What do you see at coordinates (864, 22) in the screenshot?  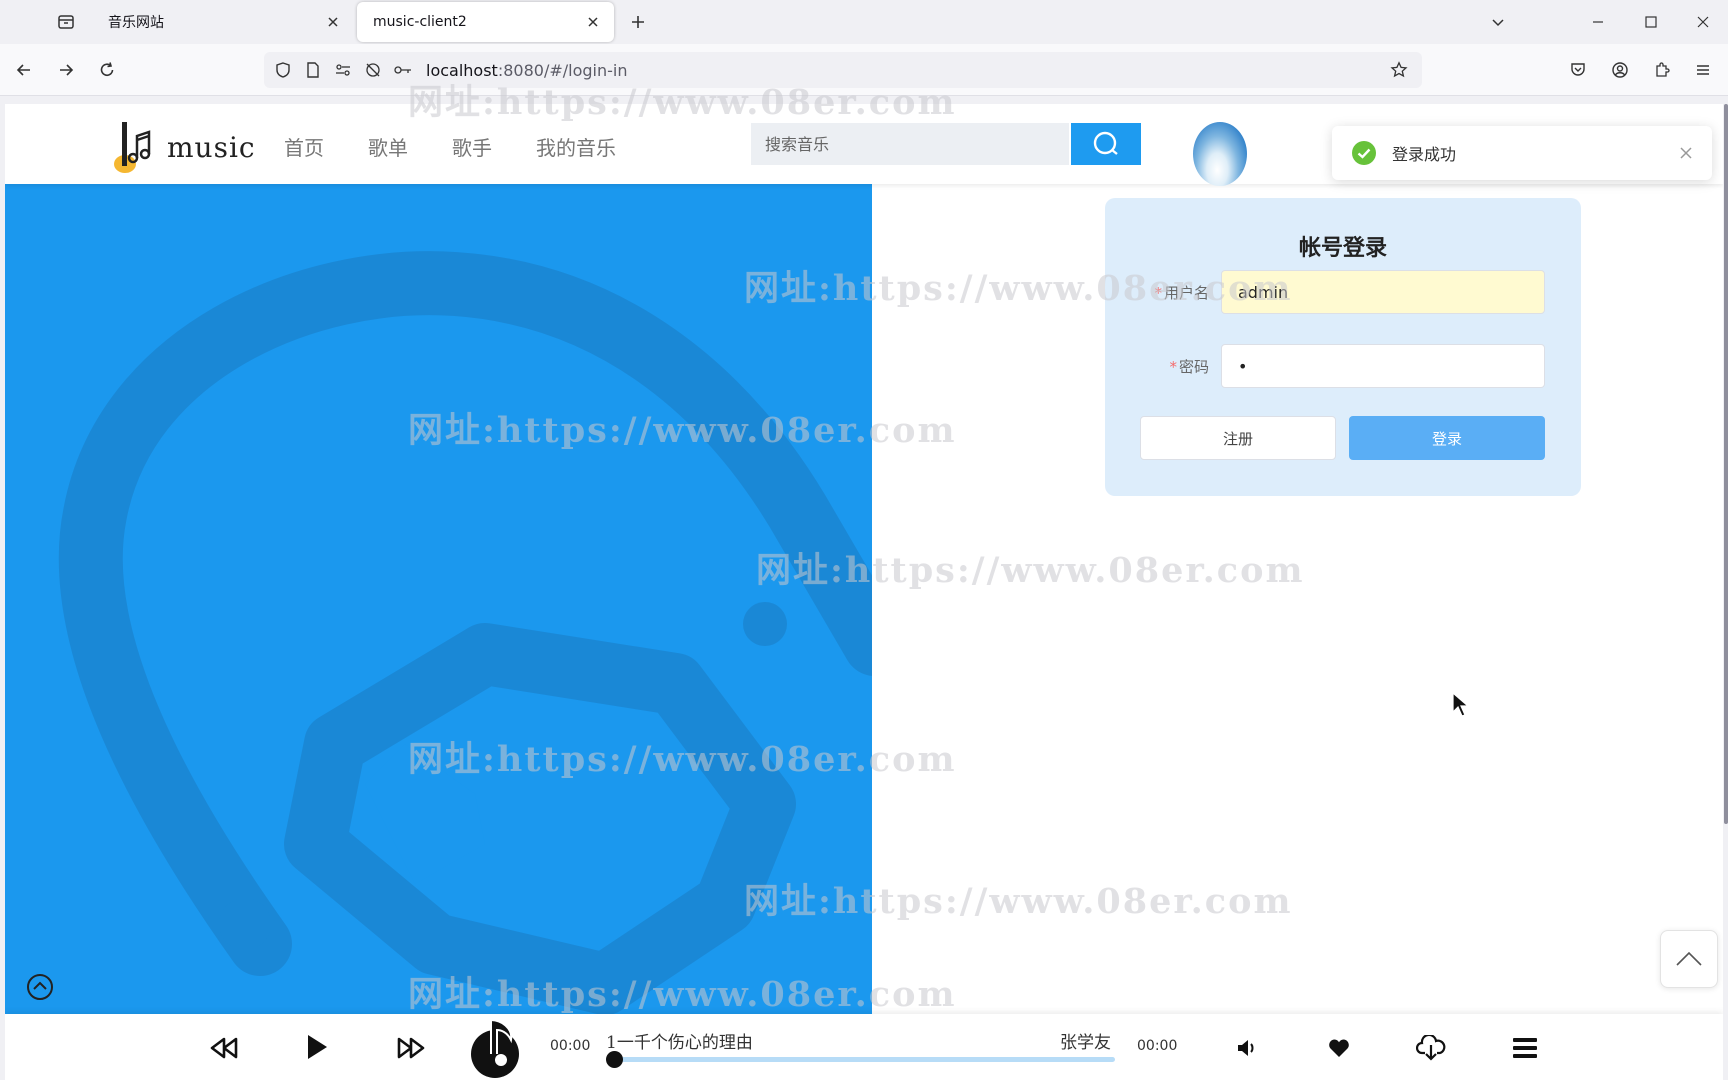 I see `browser-tab-bar: 音乐网站 music-client2` at bounding box center [864, 22].